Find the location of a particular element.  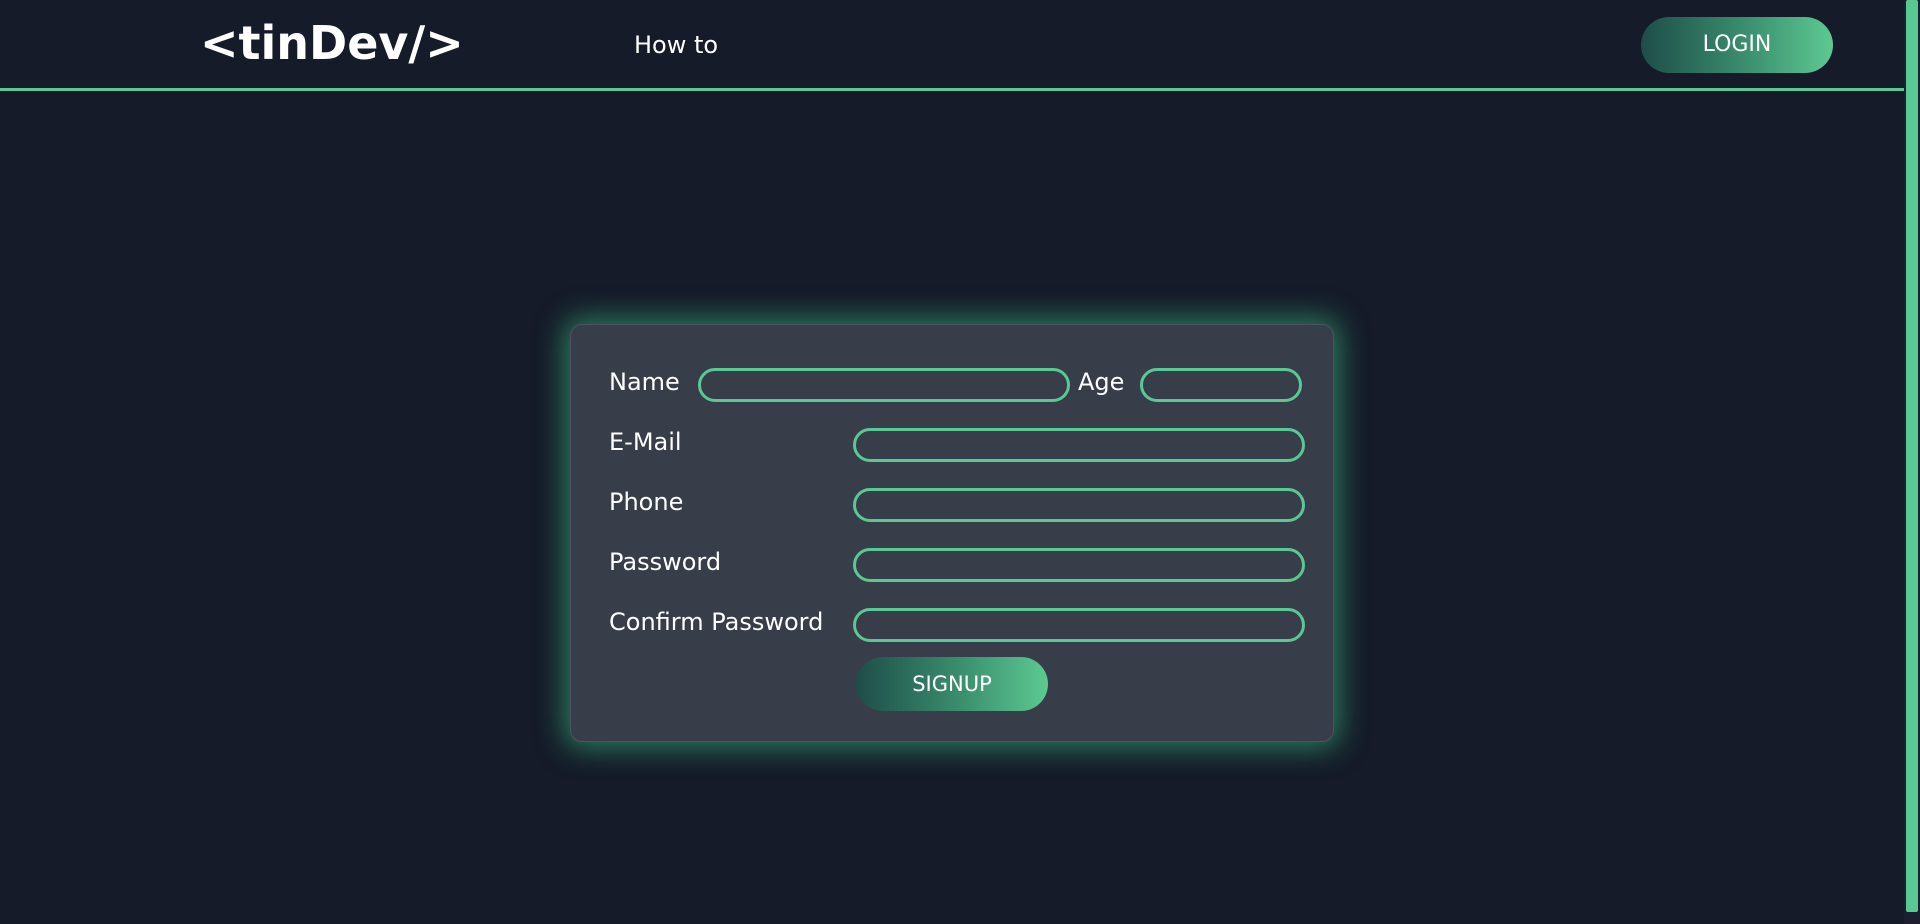

email-label: E-Mail is located at coordinates (645, 442).